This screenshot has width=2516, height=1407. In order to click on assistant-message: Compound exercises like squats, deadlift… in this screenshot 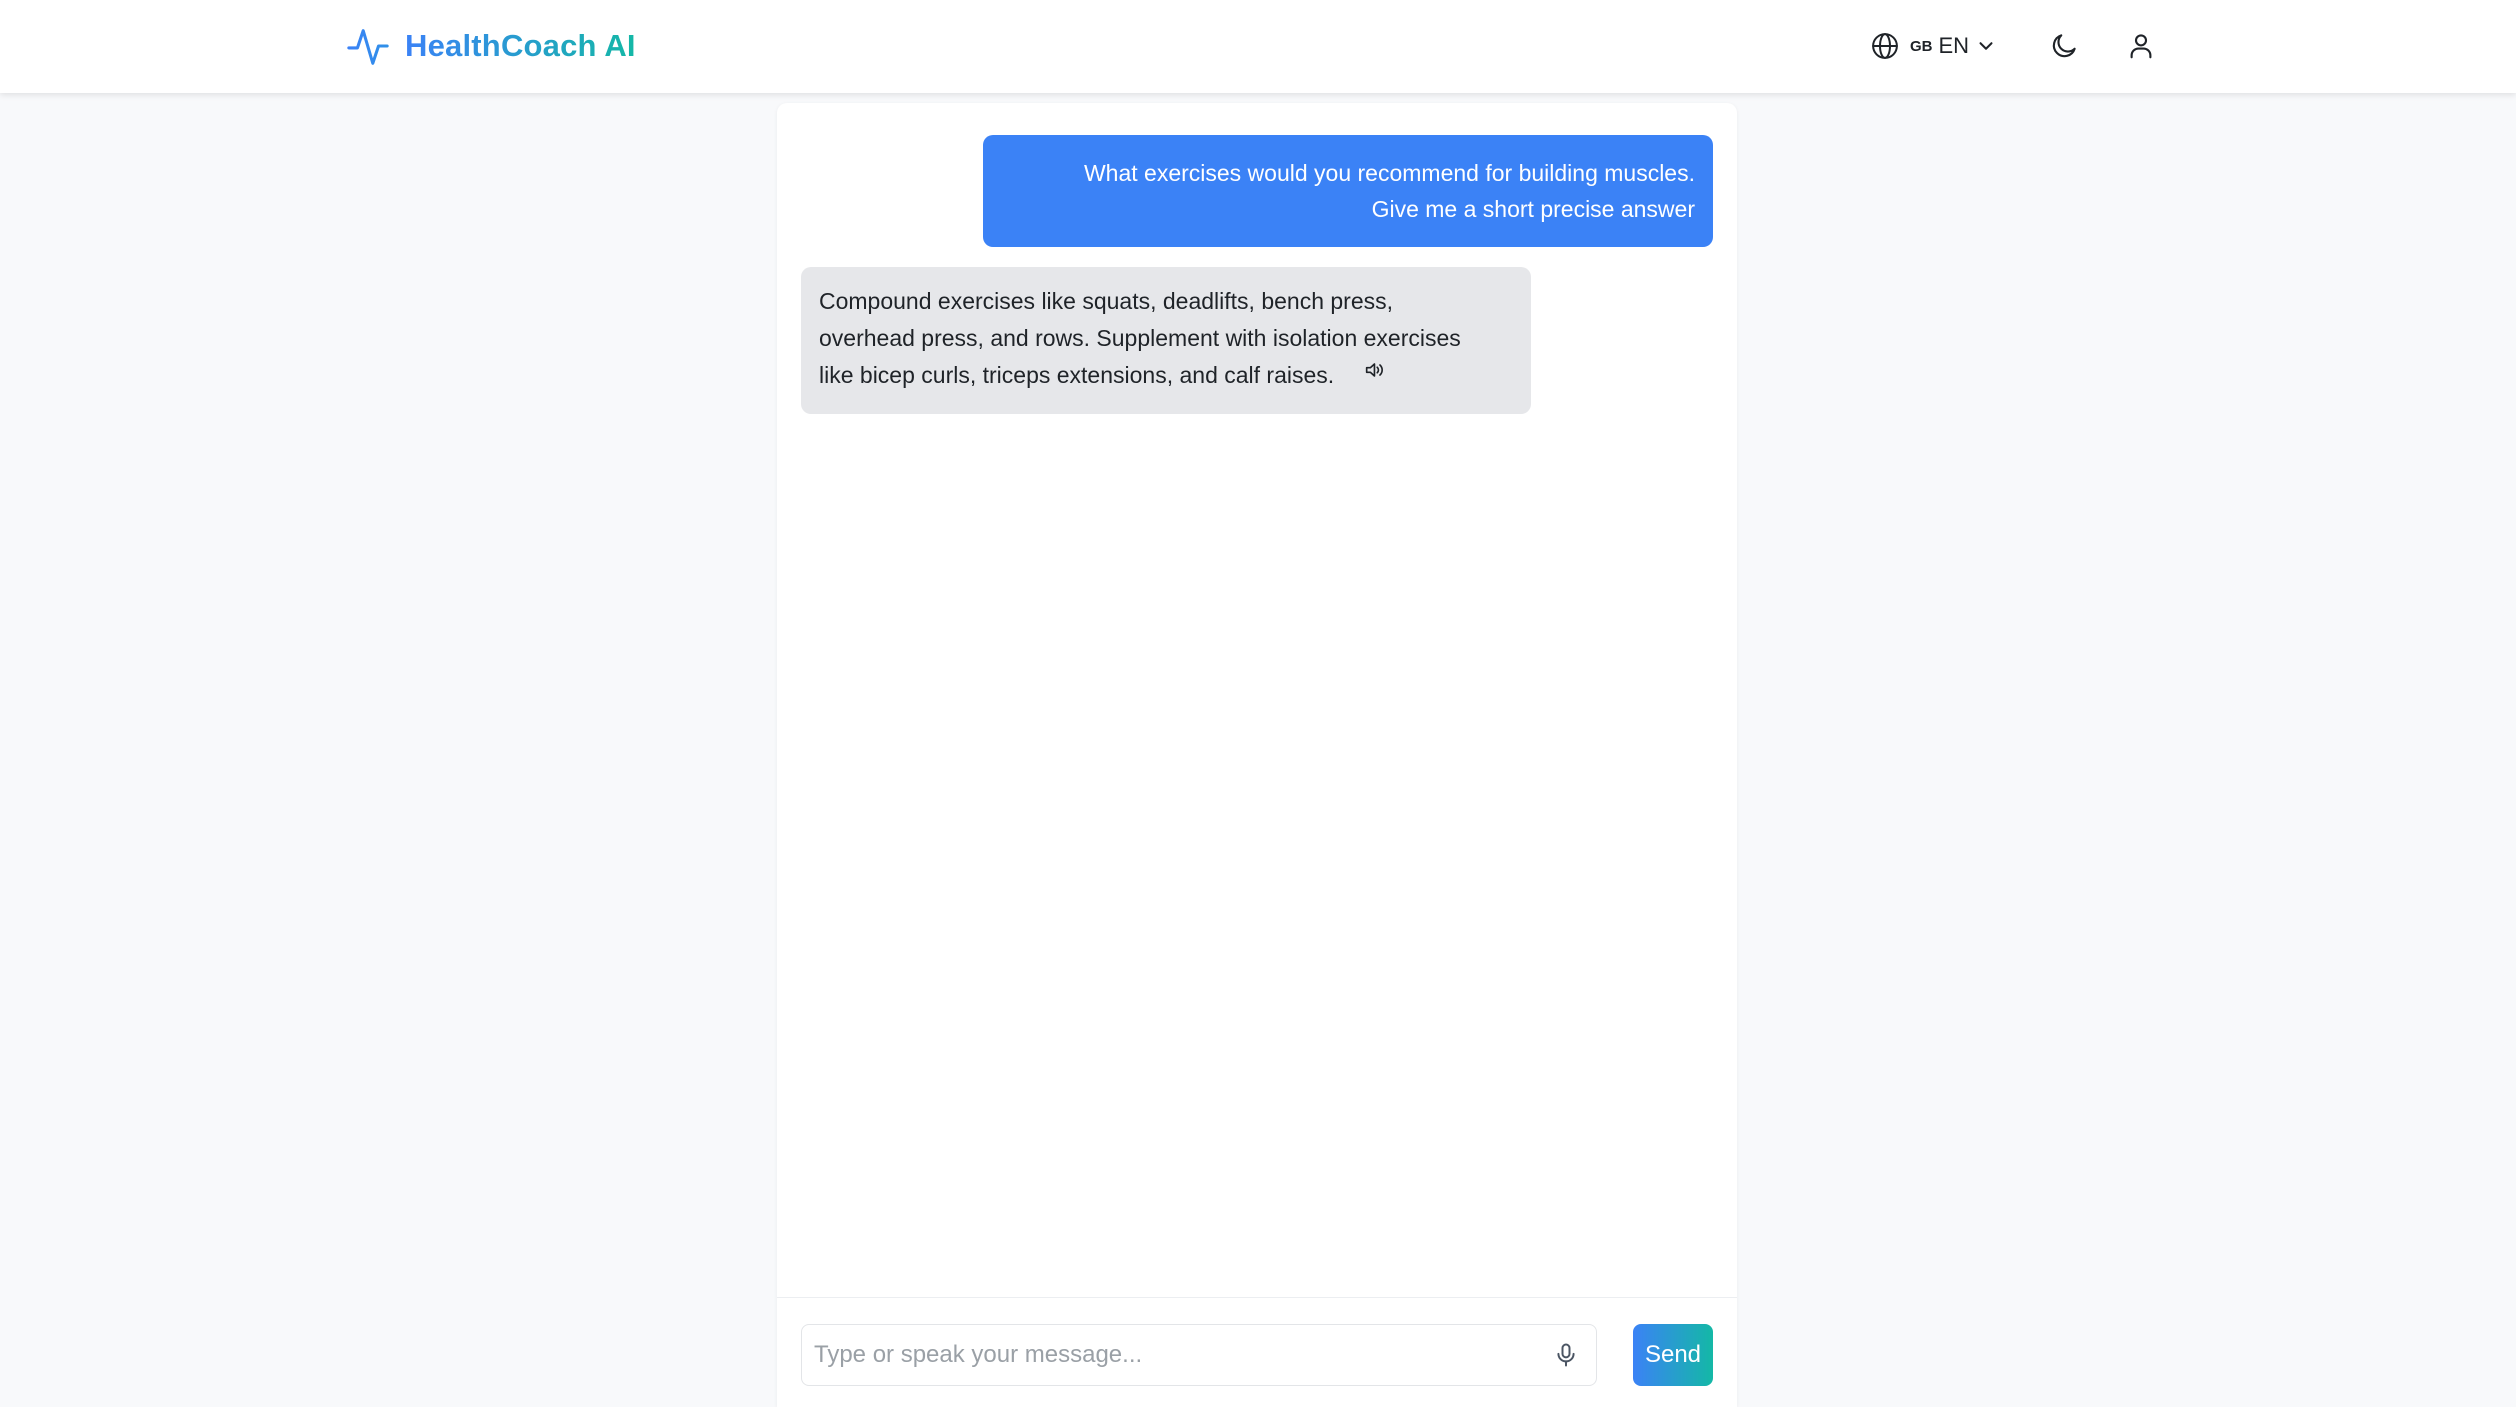, I will do `click(1166, 340)`.